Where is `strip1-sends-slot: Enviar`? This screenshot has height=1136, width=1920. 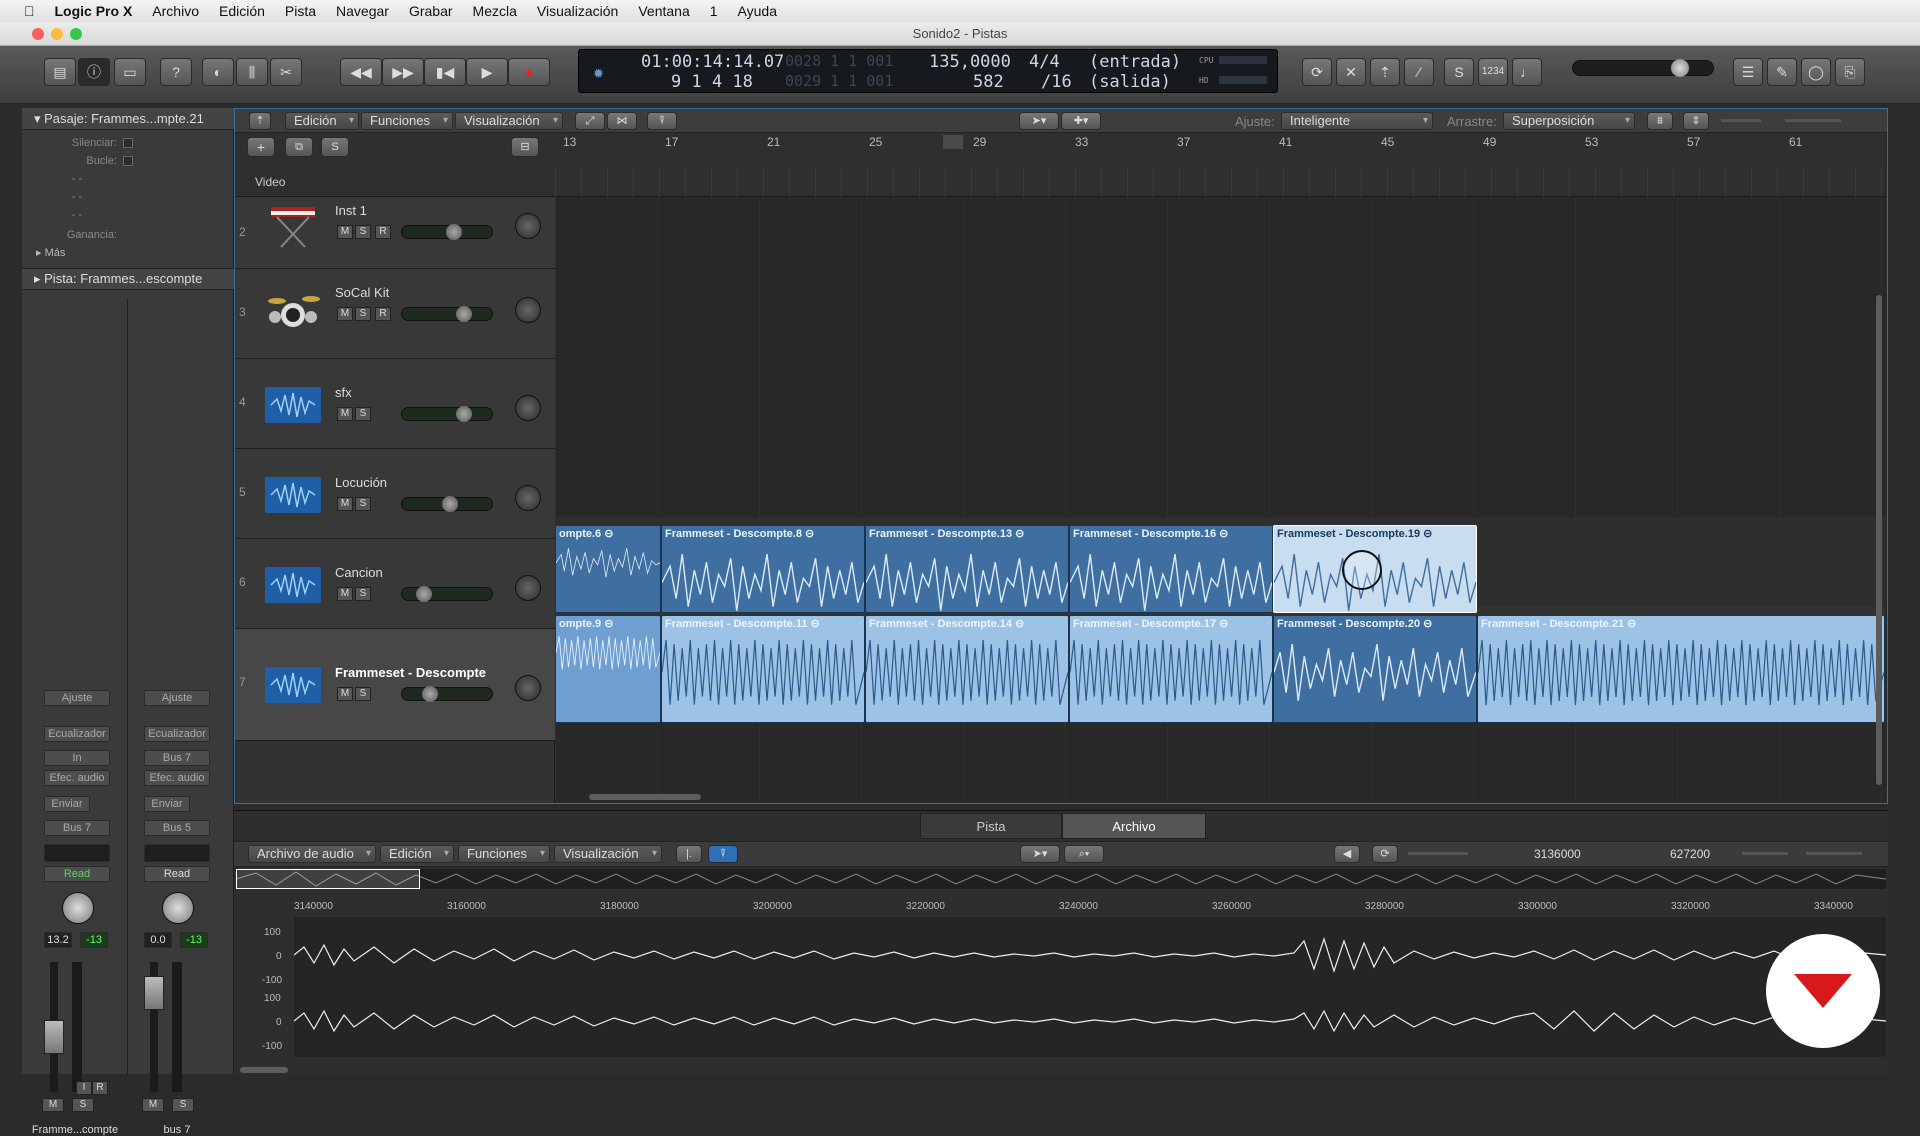 strip1-sends-slot: Enviar is located at coordinates (67, 804).